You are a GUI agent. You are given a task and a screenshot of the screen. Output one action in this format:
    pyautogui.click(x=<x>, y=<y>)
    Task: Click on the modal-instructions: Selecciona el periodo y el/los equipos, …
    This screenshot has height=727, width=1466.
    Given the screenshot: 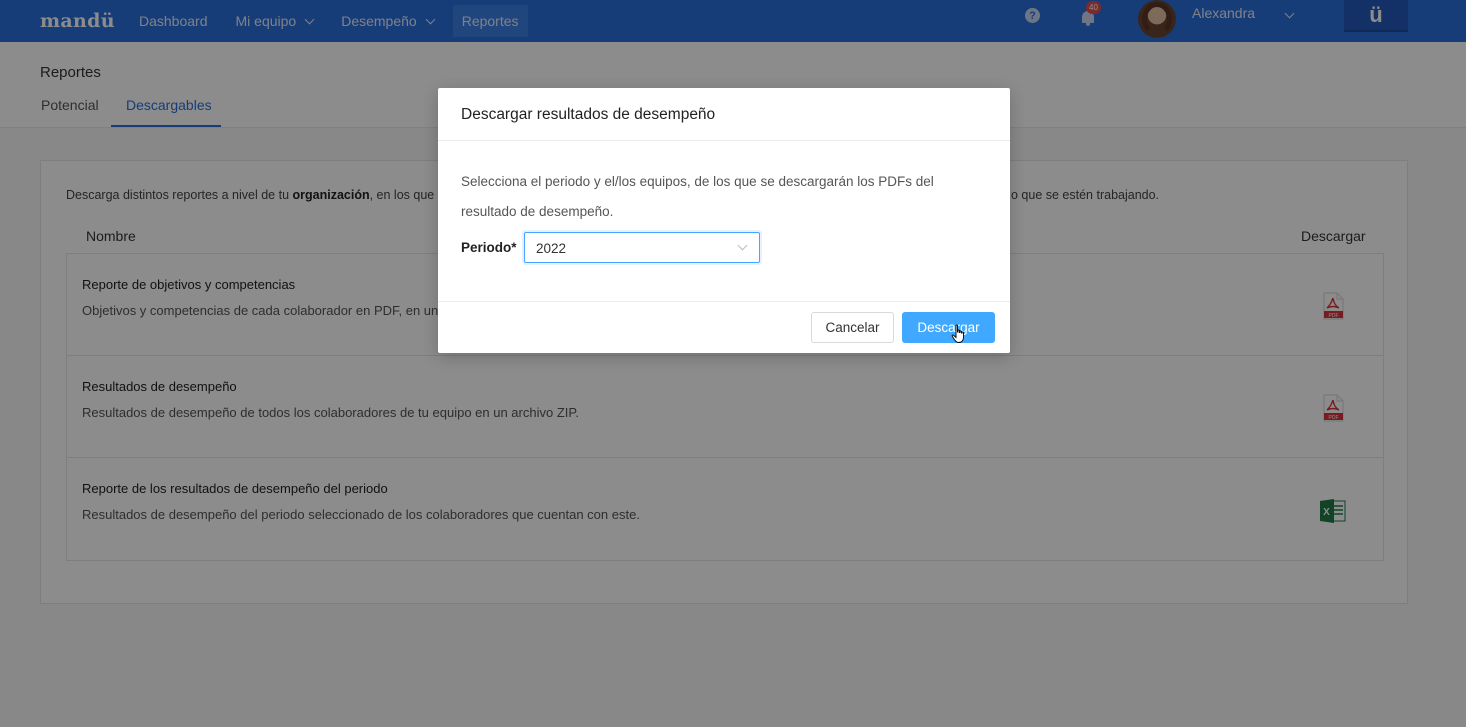 What is the action you would take?
    pyautogui.click(x=697, y=196)
    